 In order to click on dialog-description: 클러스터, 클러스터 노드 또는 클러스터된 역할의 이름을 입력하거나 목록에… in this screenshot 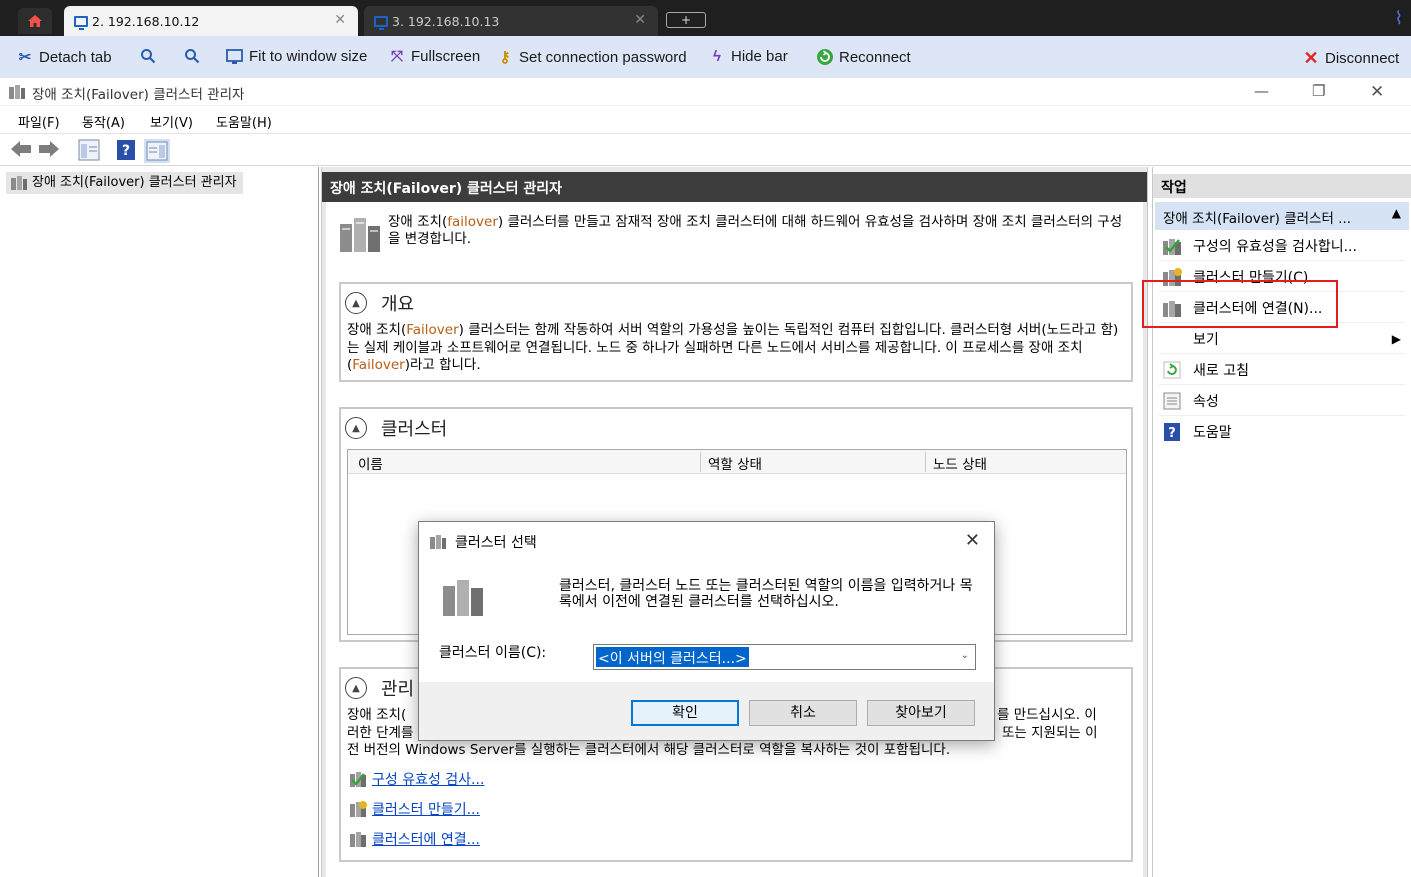, I will do `click(766, 594)`.